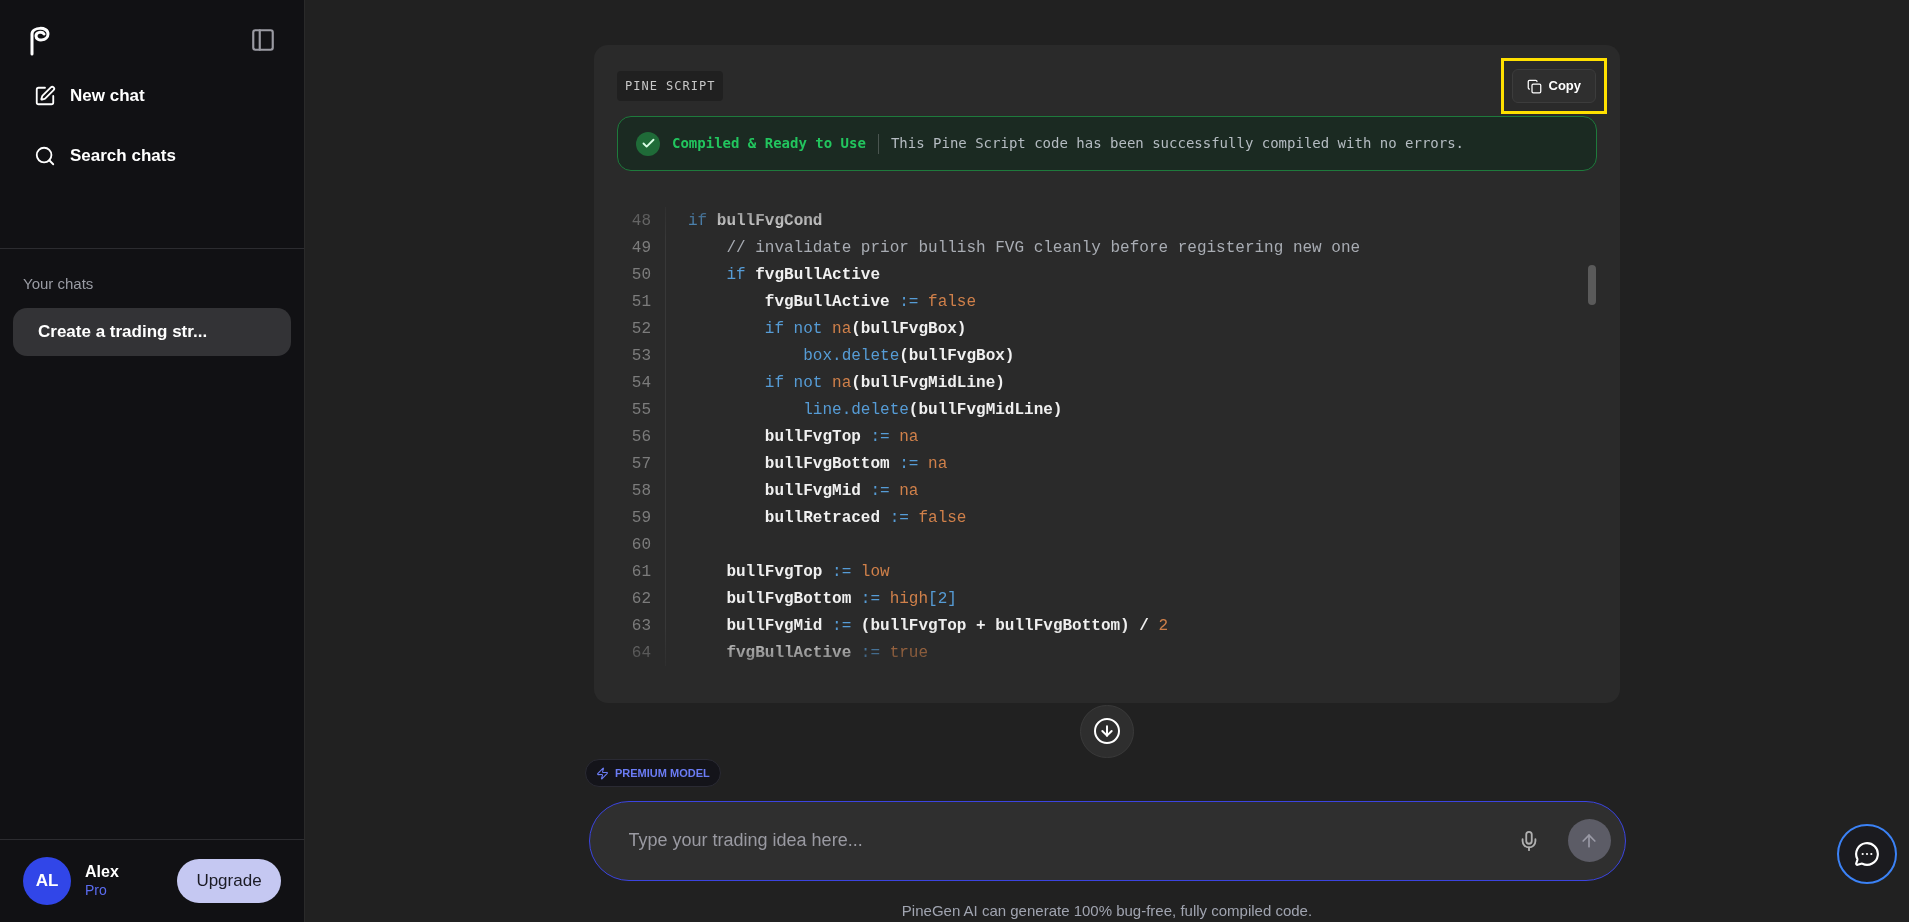 The image size is (1909, 922). Describe the element at coordinates (803, 275) in the screenshot. I see `code-line: if fvgBullActive` at that location.